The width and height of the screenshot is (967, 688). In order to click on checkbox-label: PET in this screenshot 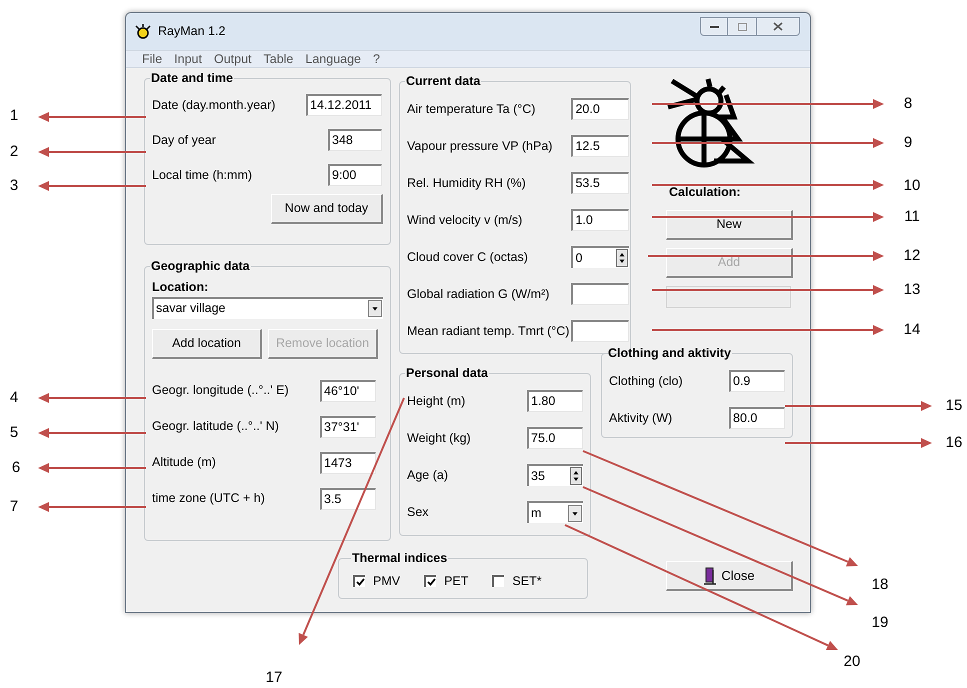, I will do `click(456, 581)`.